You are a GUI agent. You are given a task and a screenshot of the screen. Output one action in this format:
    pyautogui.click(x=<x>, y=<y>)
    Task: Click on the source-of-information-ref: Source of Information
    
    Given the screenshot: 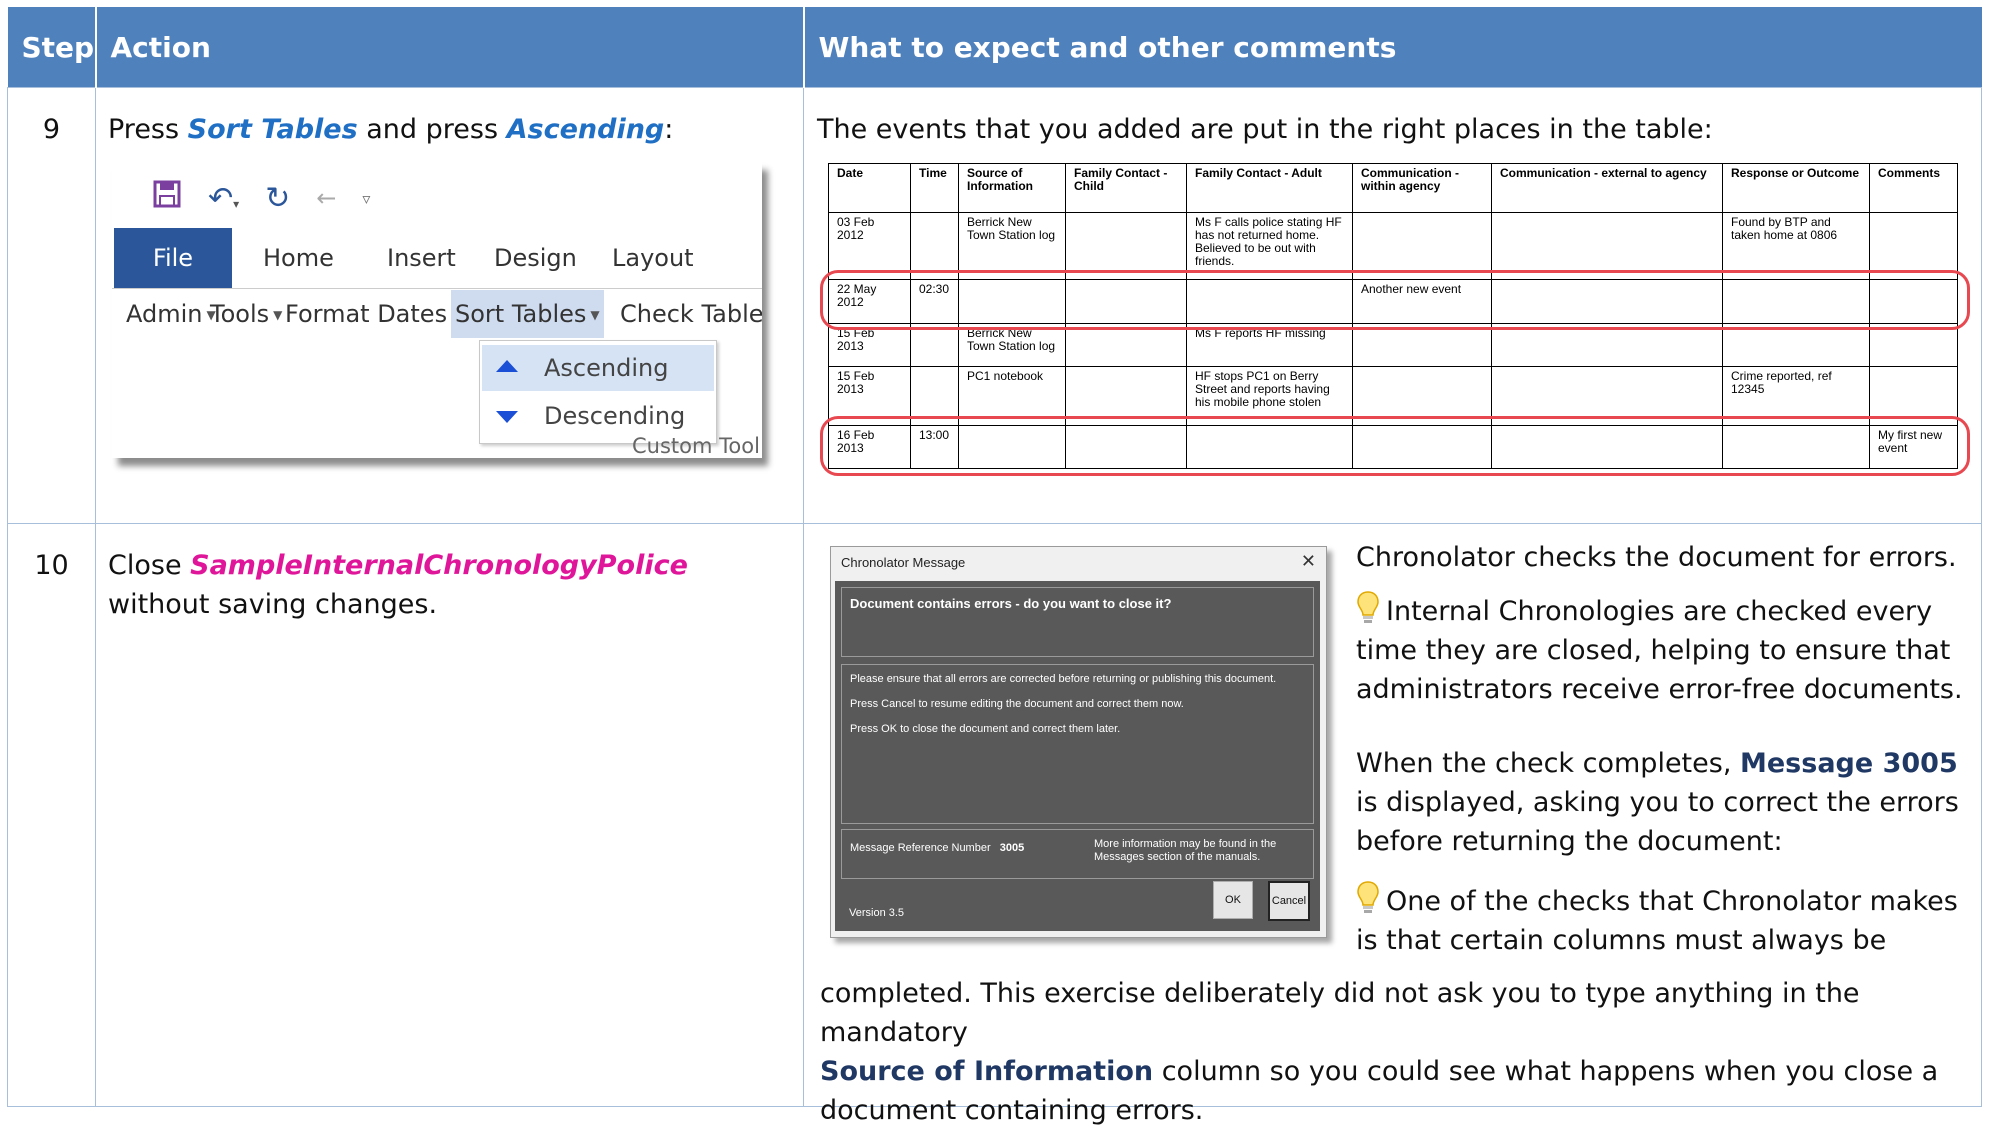 What is the action you would take?
    pyautogui.click(x=987, y=1071)
    